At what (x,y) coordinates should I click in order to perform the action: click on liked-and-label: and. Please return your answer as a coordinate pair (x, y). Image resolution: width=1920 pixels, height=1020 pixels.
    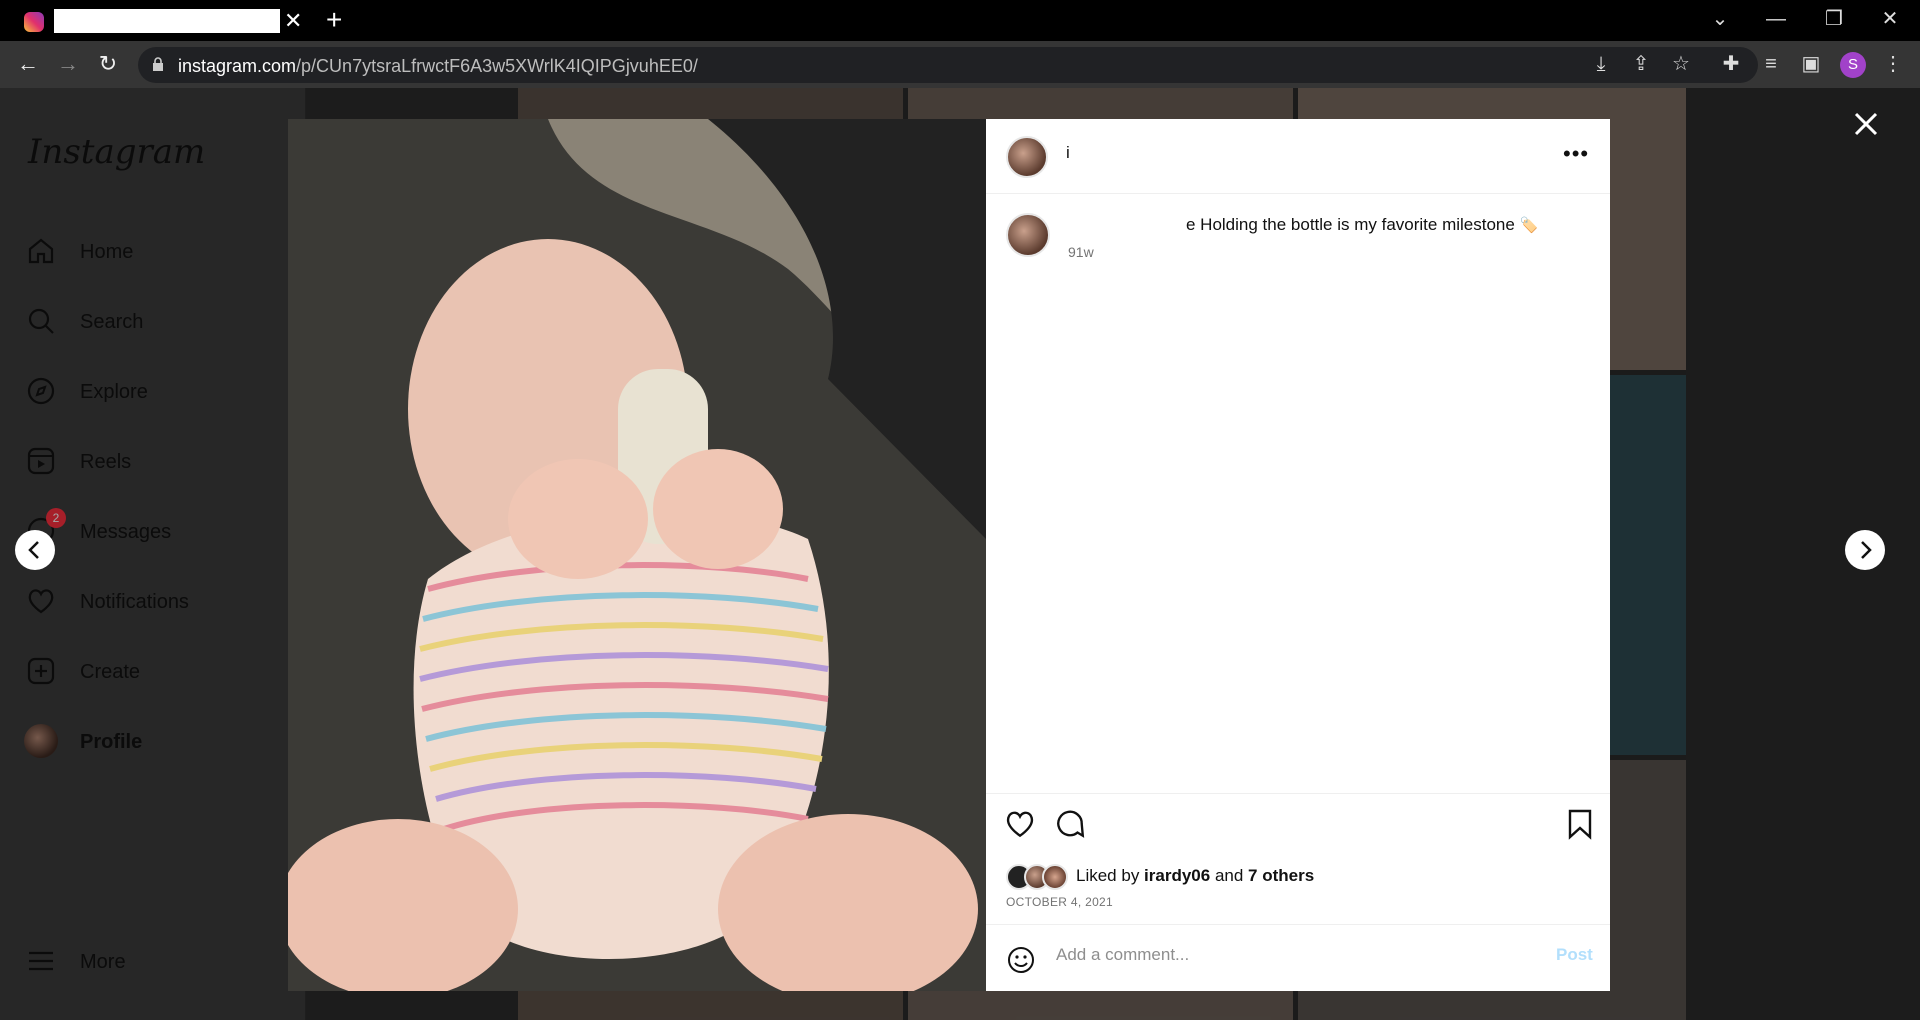
    Looking at the image, I should click on (1229, 875).